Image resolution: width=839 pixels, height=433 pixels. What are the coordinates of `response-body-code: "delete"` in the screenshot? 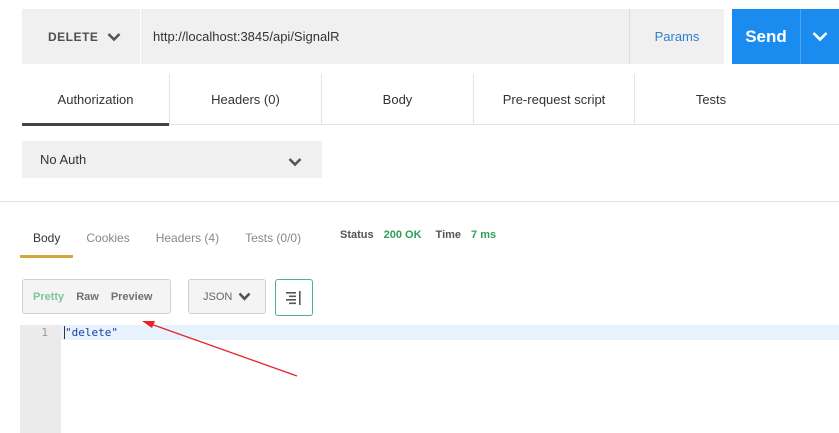 It's located at (91, 332).